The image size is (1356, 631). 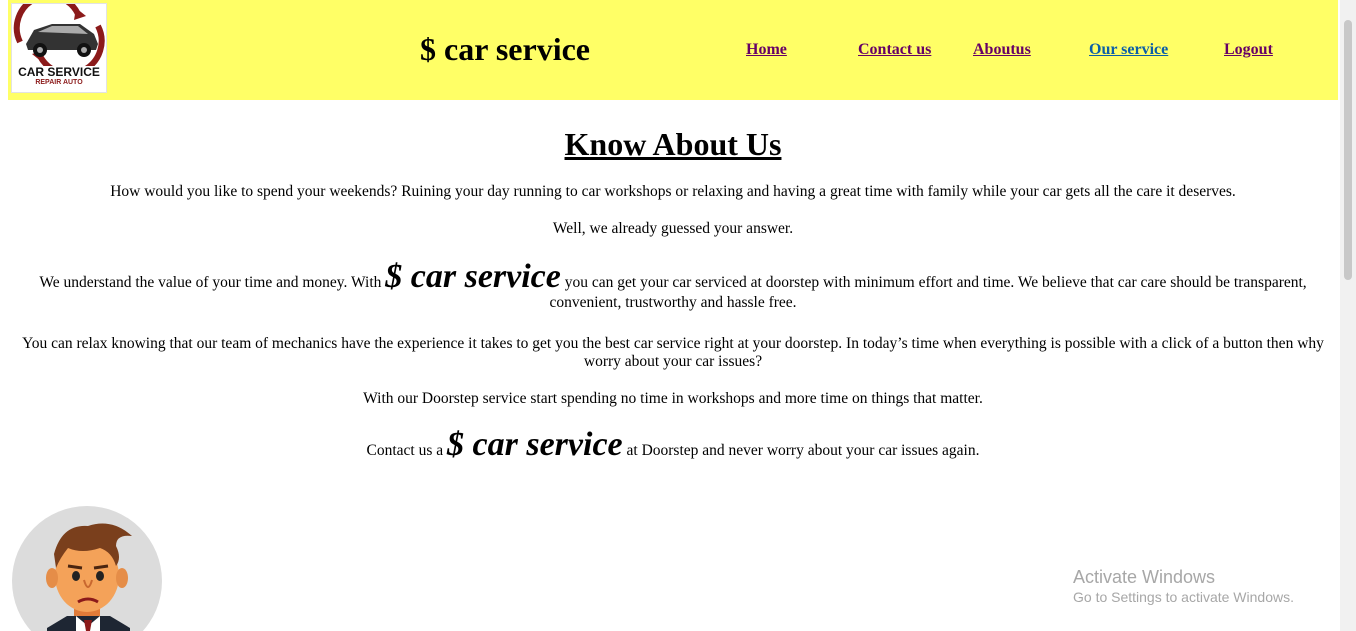 What do you see at coordinates (59, 35) in the screenshot?
I see `car-logo-icon` at bounding box center [59, 35].